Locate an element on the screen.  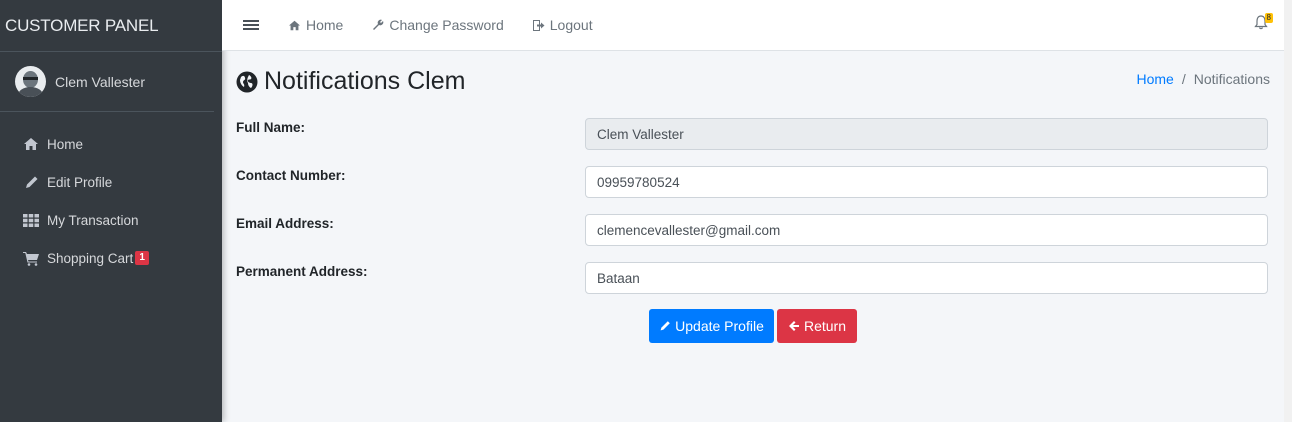
return-button: Return is located at coordinates (817, 326).